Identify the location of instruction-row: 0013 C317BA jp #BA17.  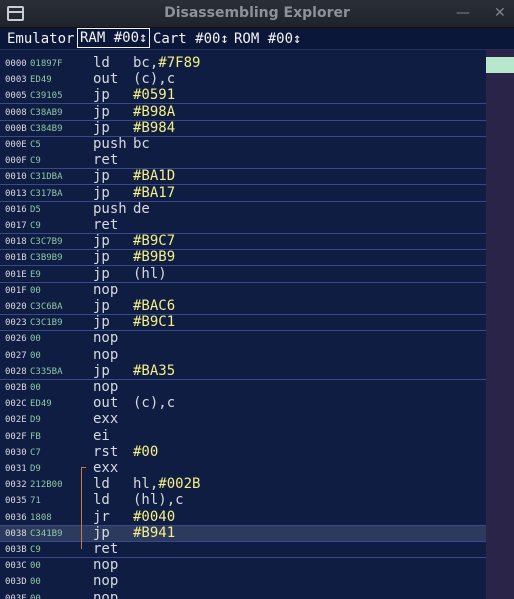
(243, 193).